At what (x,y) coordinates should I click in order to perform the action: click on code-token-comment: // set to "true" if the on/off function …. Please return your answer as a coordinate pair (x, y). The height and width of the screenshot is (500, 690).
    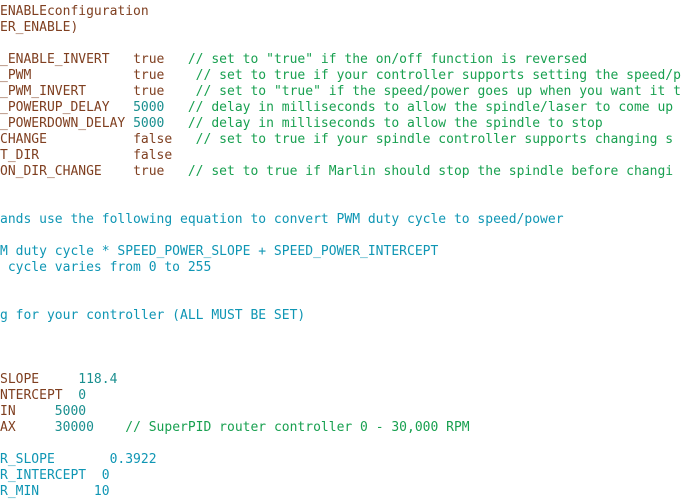
    Looking at the image, I should click on (380, 59).